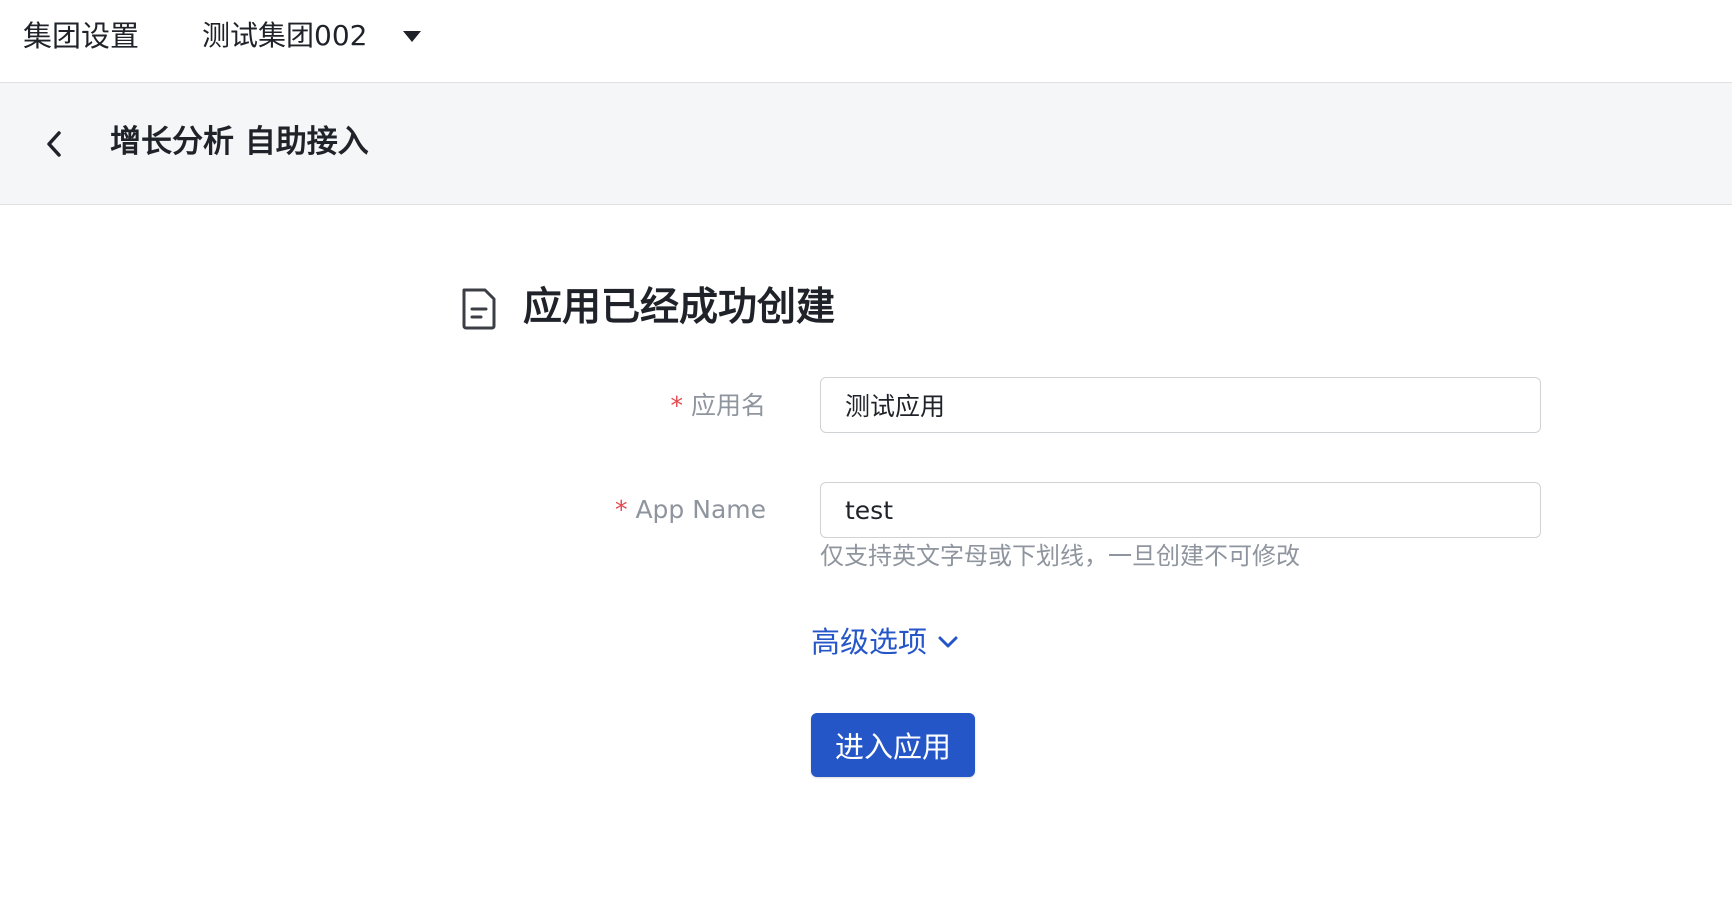 This screenshot has height=904, width=1732. What do you see at coordinates (285, 35) in the screenshot?
I see `group-name: 测试集团002` at bounding box center [285, 35].